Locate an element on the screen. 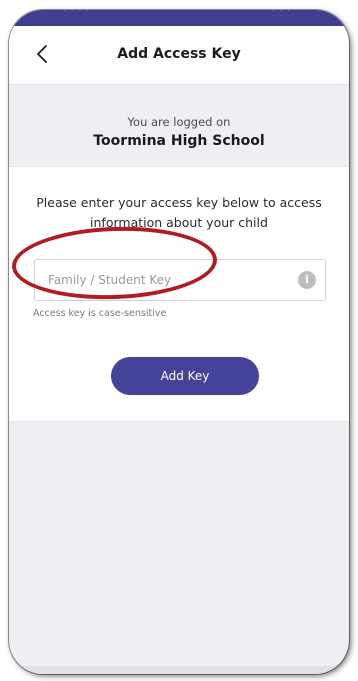 The image size is (358, 681). add-key-button: Add Key is located at coordinates (185, 376).